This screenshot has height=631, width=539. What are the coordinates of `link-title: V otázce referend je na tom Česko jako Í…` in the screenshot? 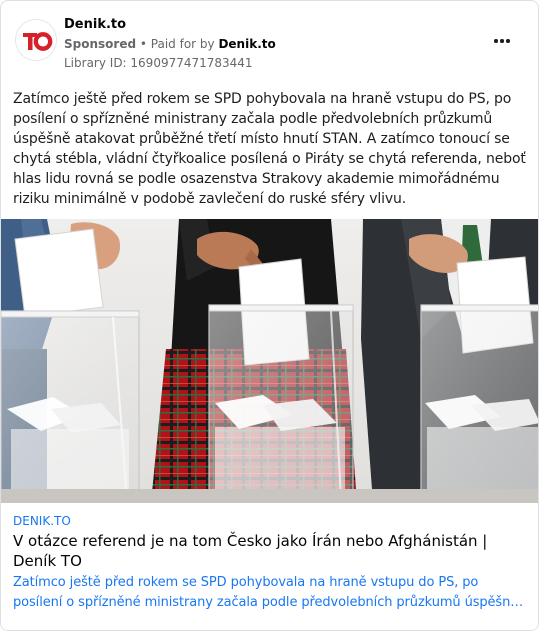 It's located at (270, 551).